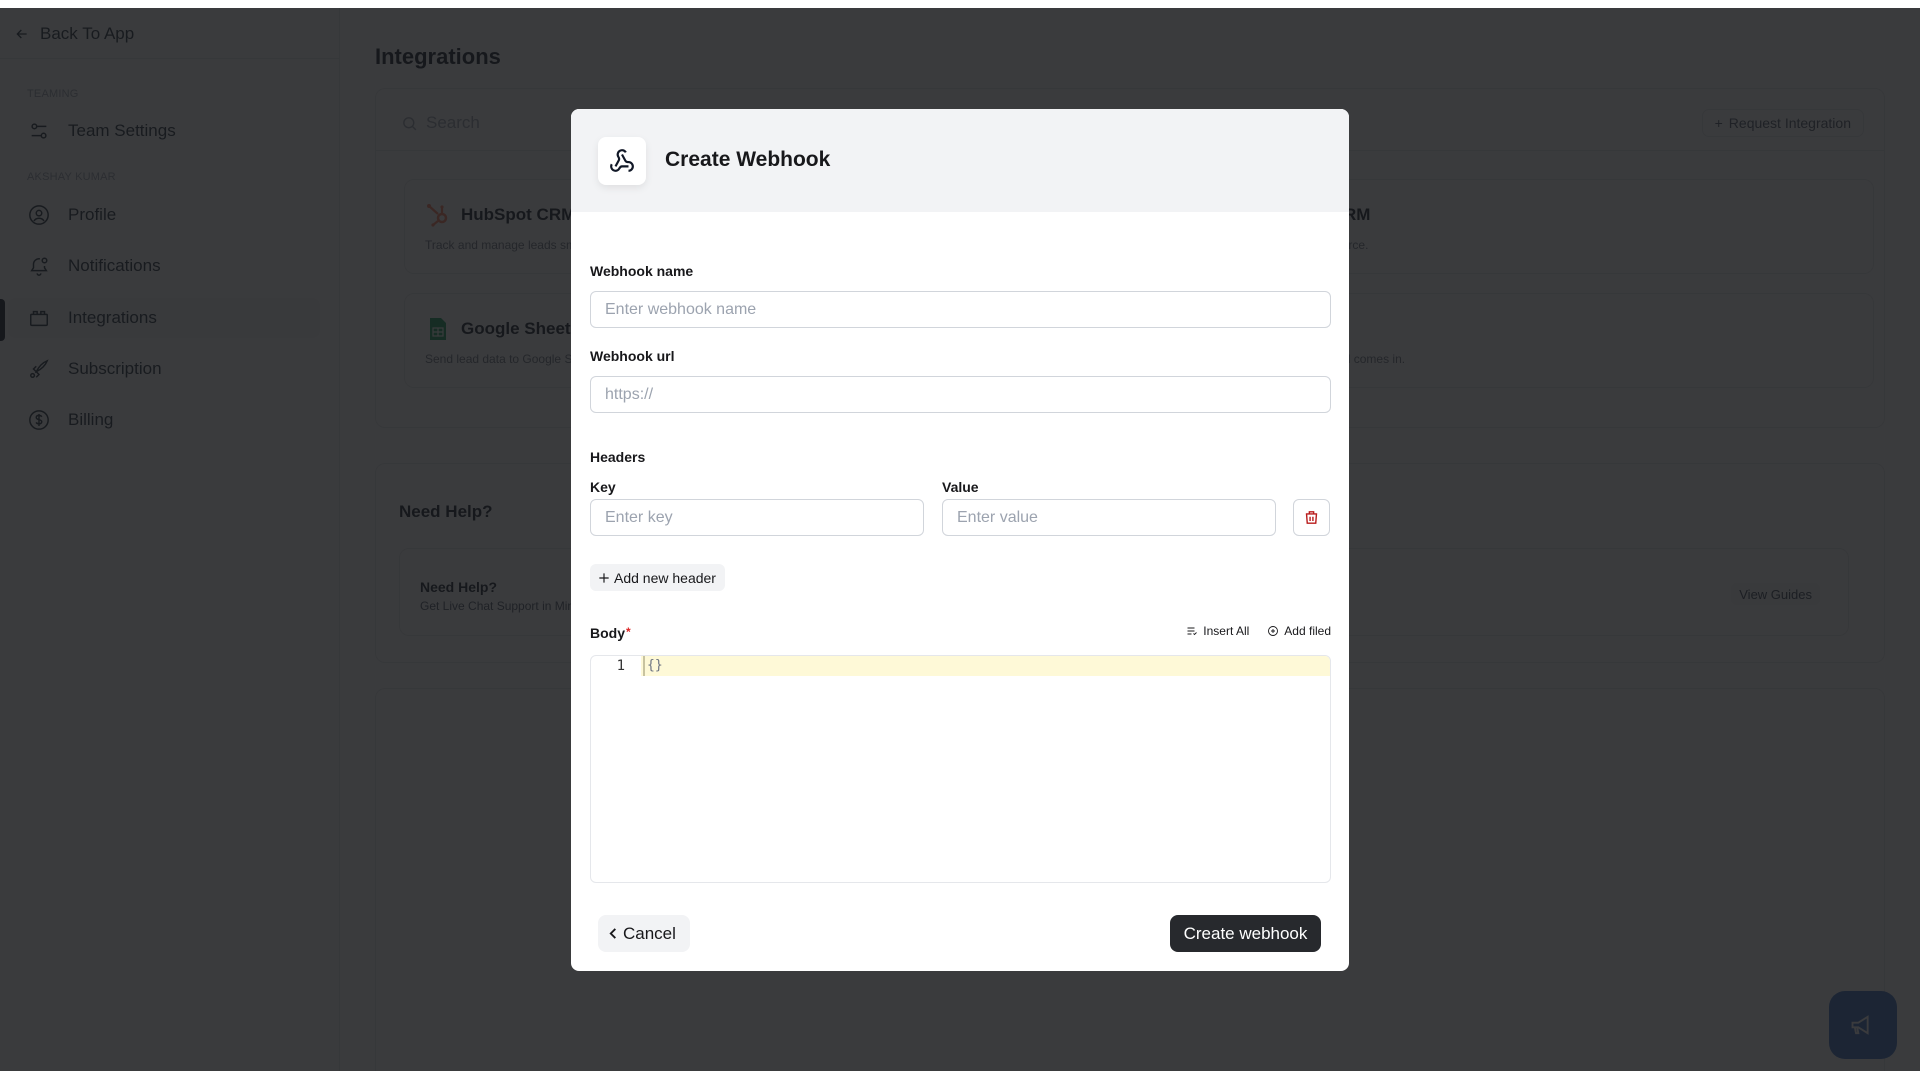  I want to click on body-label: Body*, so click(610, 633).